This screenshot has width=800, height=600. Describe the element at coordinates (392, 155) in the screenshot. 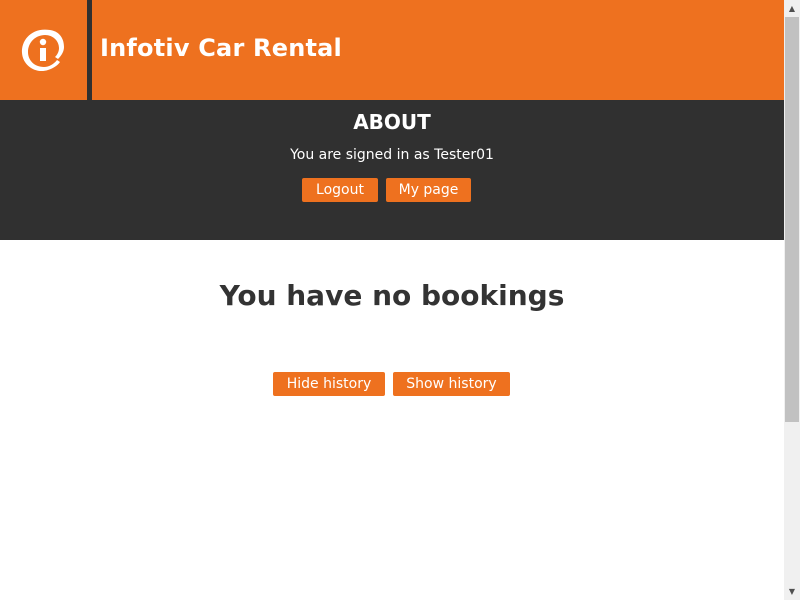

I see `signed-in-status: You are signed in as Tester01` at that location.